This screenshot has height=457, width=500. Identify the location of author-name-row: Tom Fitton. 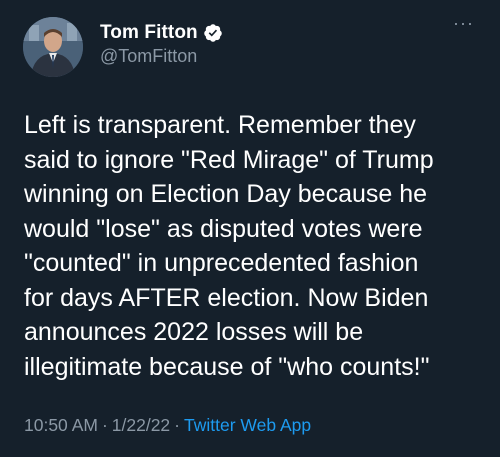
(161, 33).